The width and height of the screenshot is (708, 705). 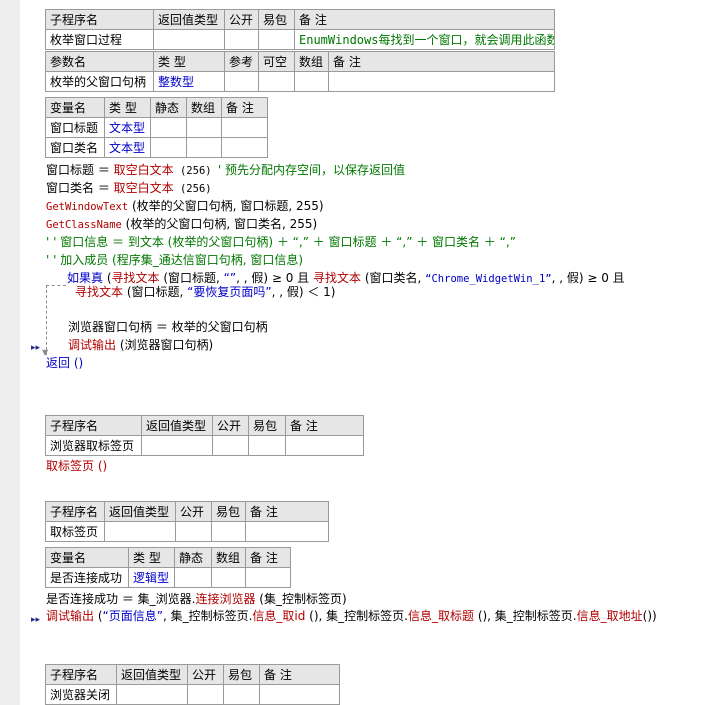 What do you see at coordinates (174, 260) in the screenshot?
I see `commented-line: ' ' 加入成员 (程序集_通达信窗口句柄, 窗口信息)` at bounding box center [174, 260].